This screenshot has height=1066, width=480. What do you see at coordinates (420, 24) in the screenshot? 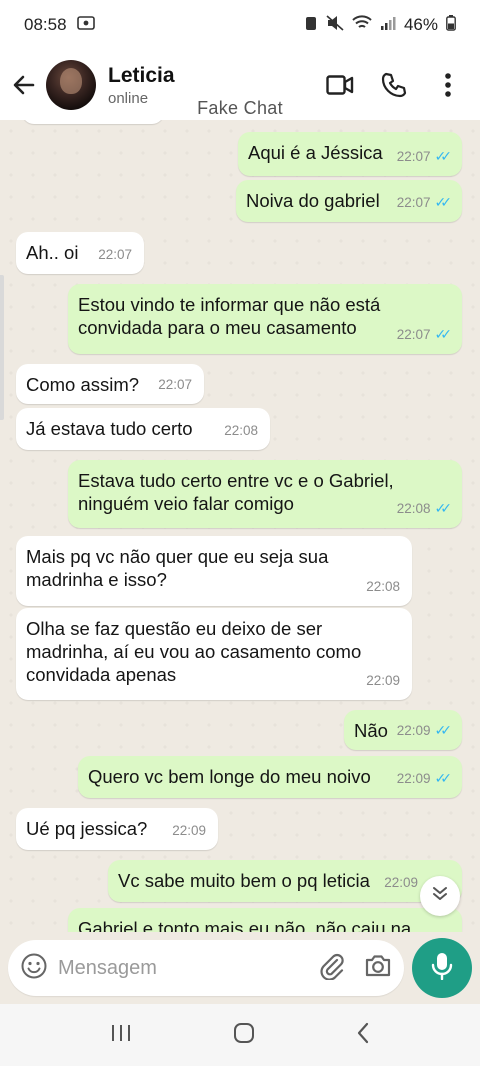
I see `battery-percent: 46%` at bounding box center [420, 24].